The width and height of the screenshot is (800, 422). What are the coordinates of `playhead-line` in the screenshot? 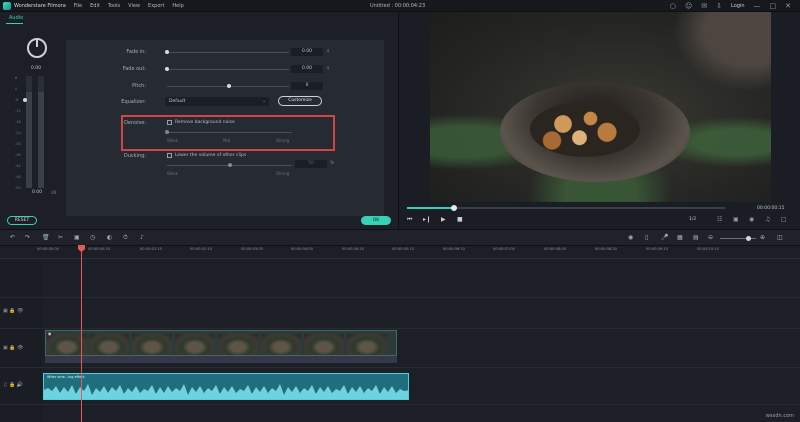 It's located at (81, 333).